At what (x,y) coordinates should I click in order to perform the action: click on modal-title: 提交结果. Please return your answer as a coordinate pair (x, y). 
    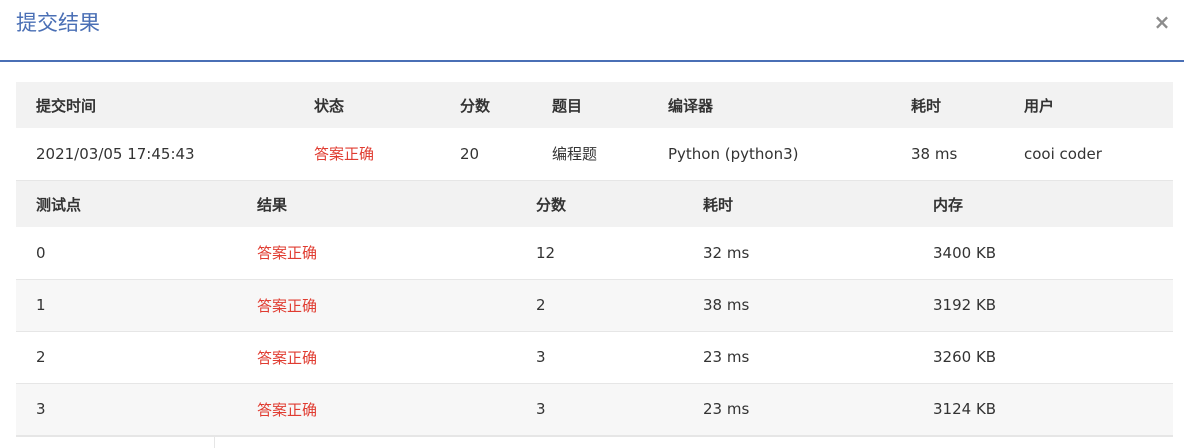
    Looking at the image, I should click on (58, 23).